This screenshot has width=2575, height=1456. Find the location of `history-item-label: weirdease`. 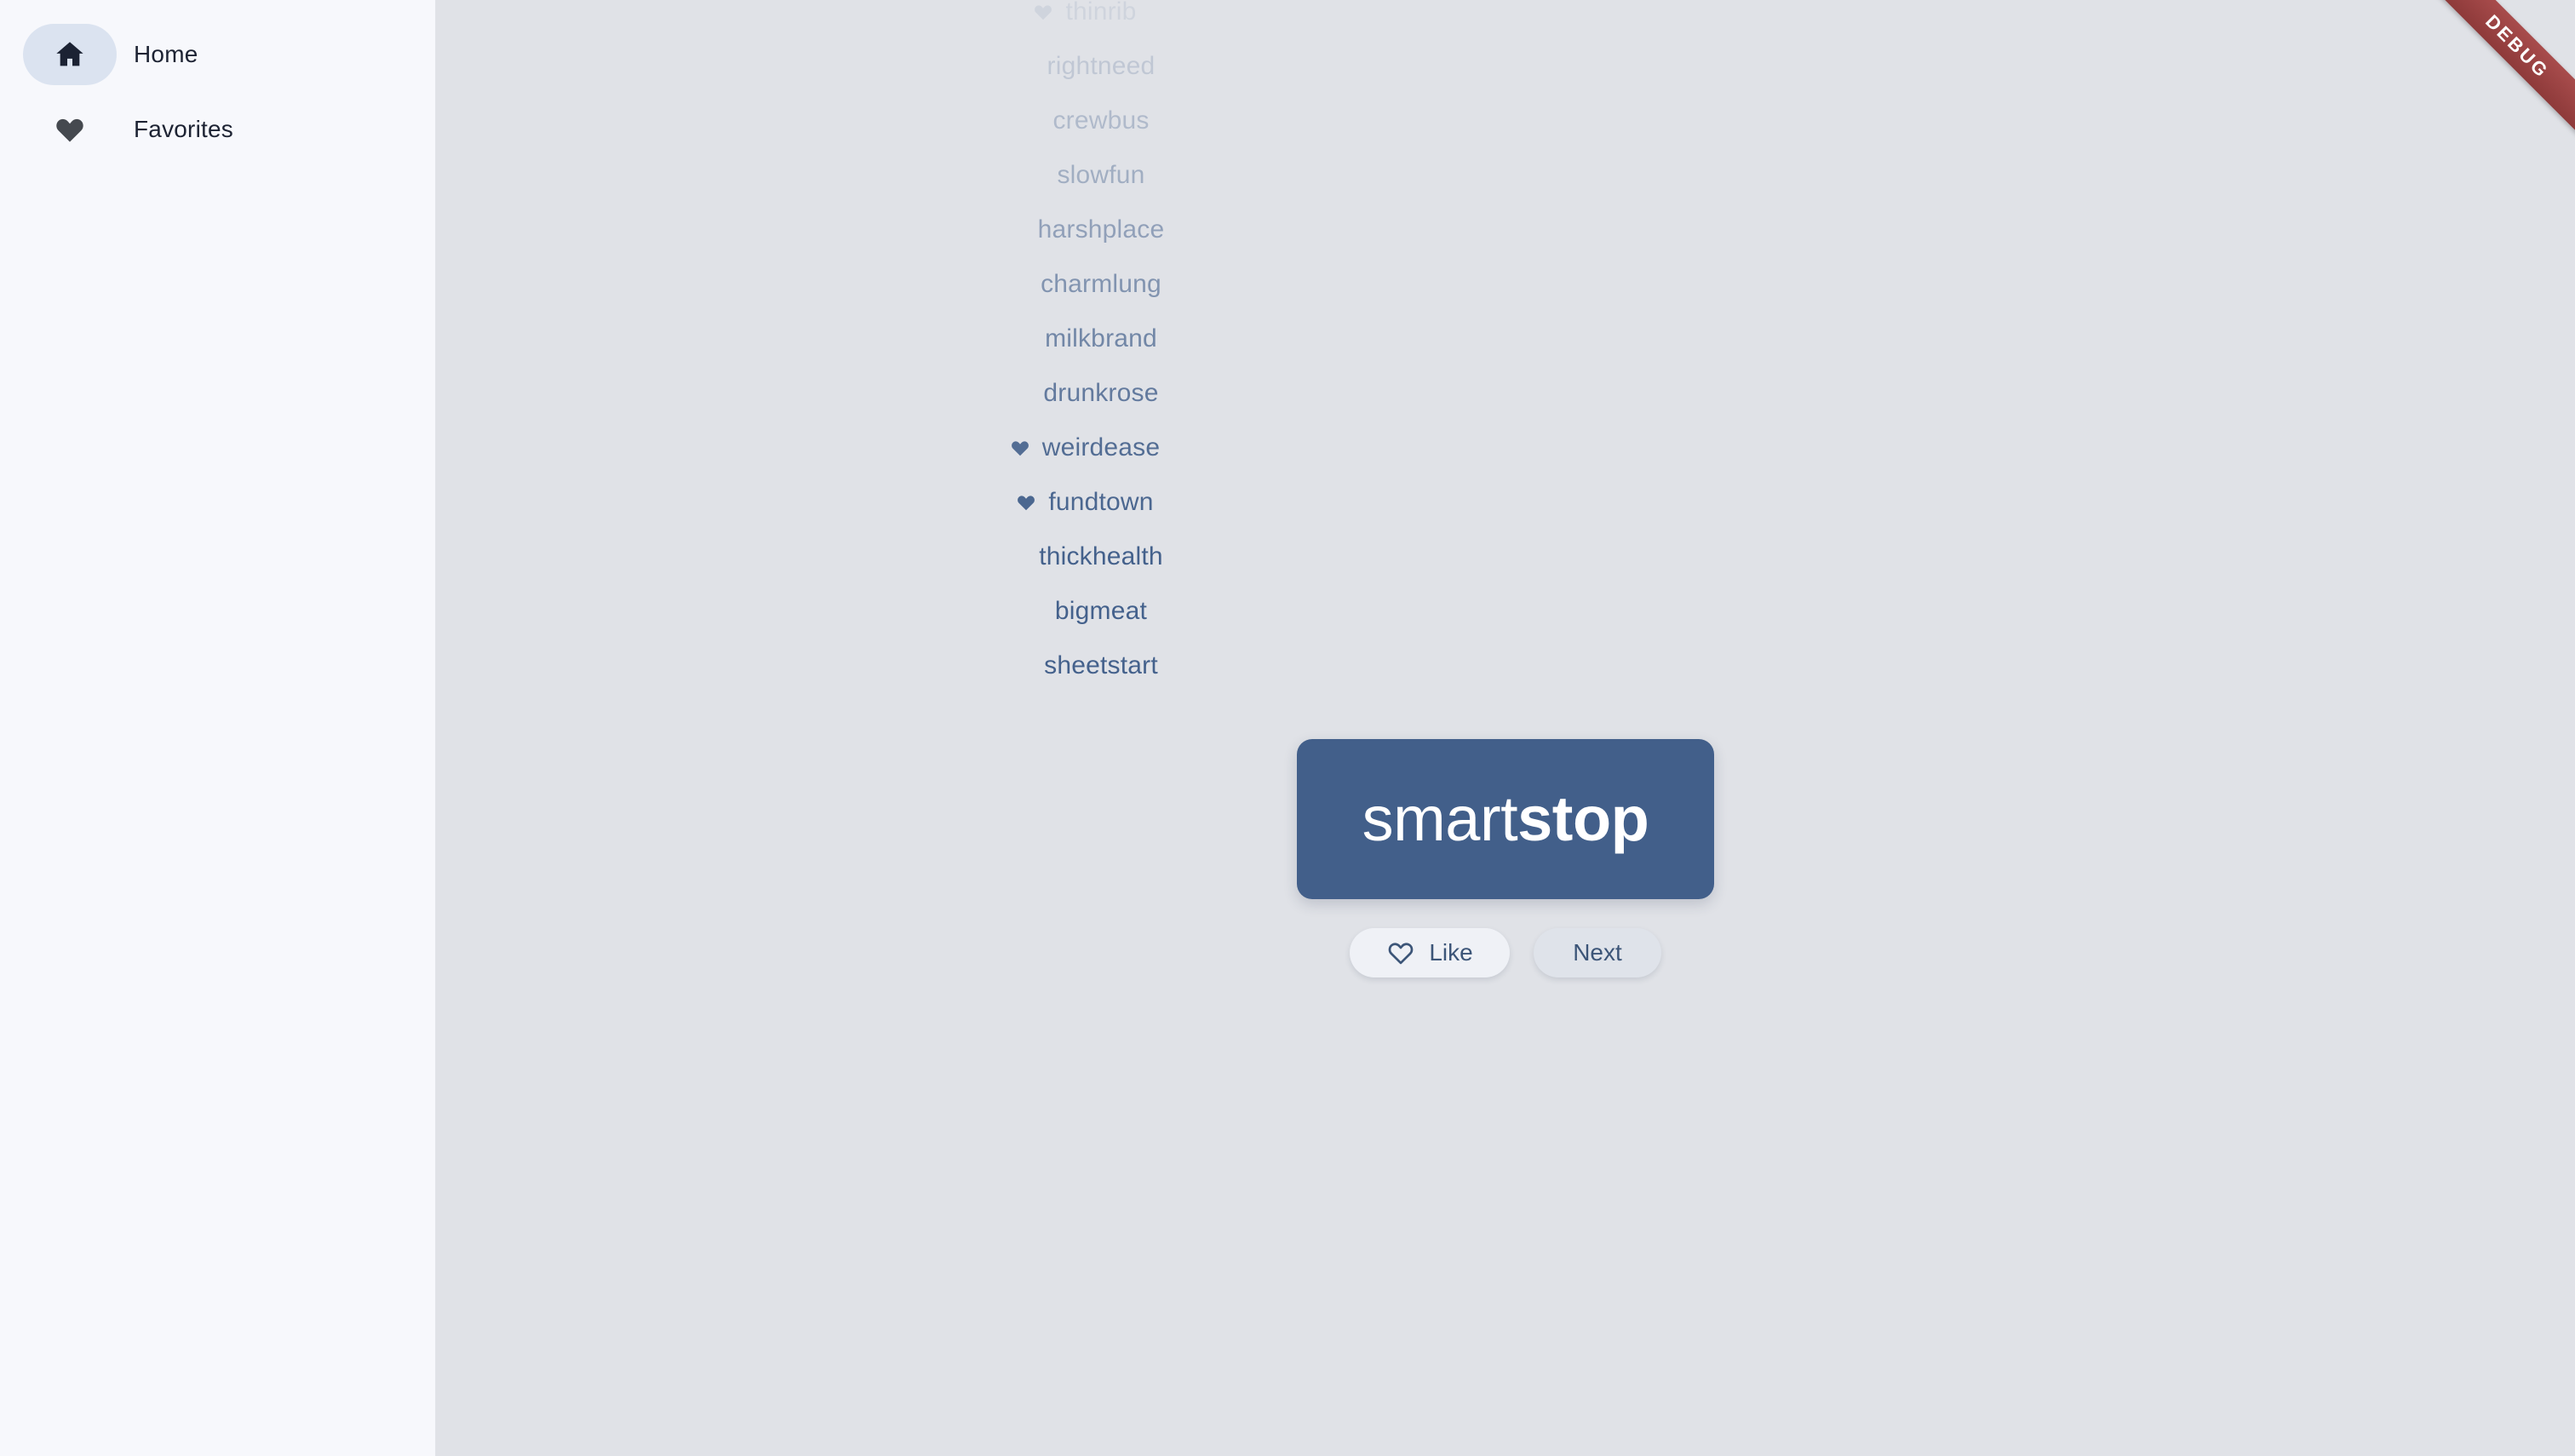

history-item-label: weirdease is located at coordinates (1101, 447).